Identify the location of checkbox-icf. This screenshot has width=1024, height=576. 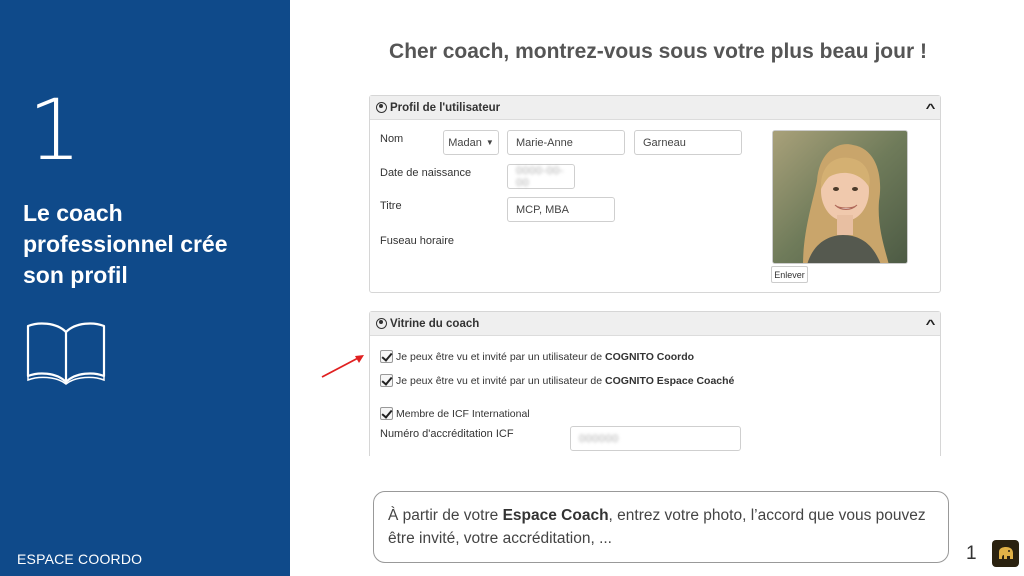
(386, 413).